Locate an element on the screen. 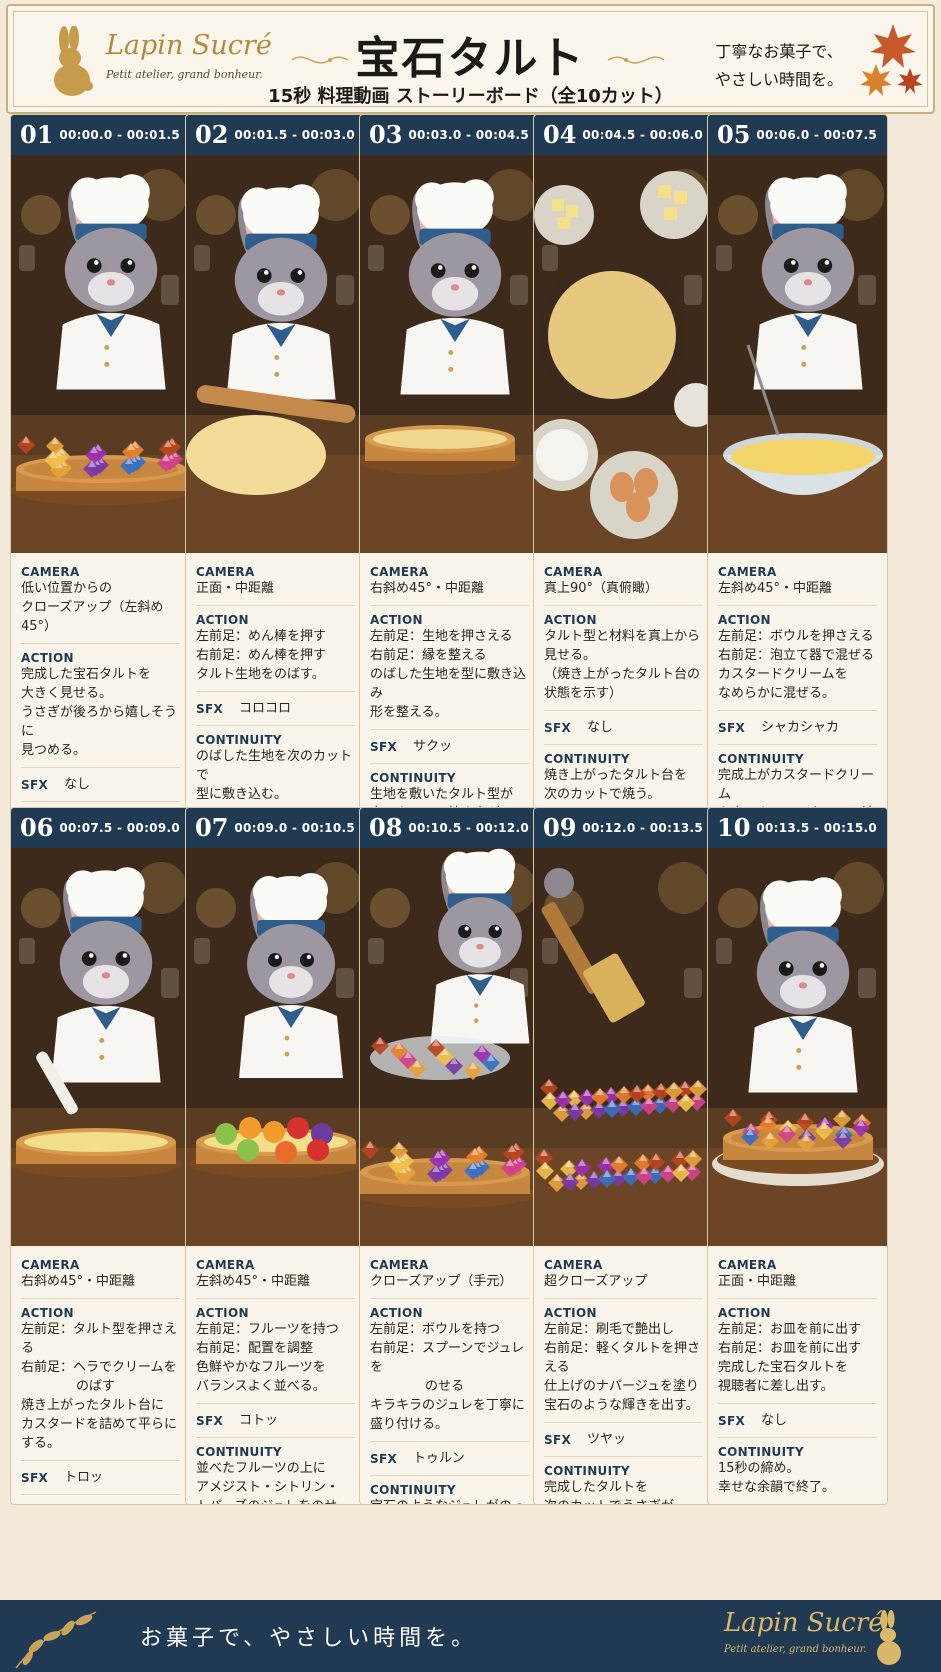 The width and height of the screenshot is (941, 1672). text-line: 正面・中距離 is located at coordinates (757, 1281).